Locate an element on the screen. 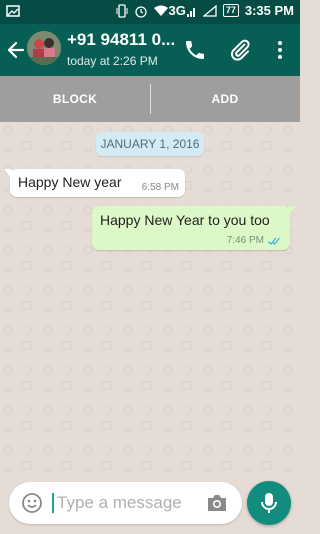  last-seen-status: today at 2:26 PM is located at coordinates (112, 61).